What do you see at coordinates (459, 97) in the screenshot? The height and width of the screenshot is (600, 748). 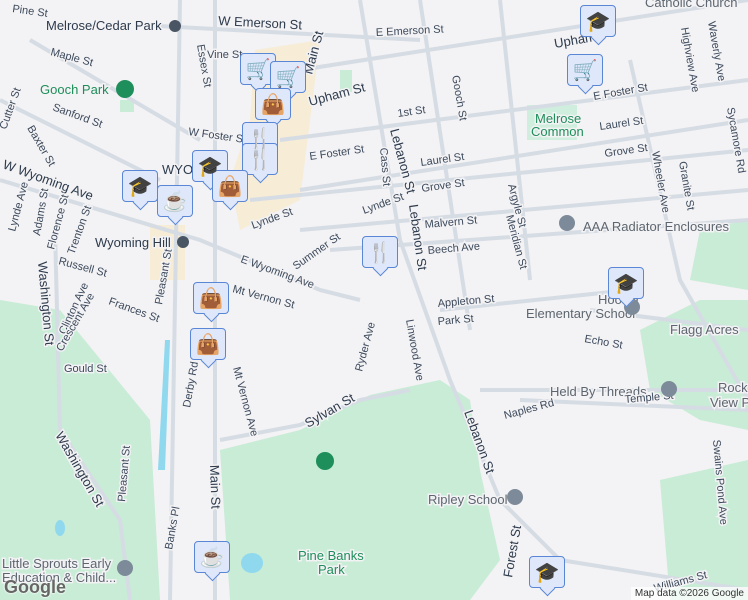 I see `label: Gooch St` at bounding box center [459, 97].